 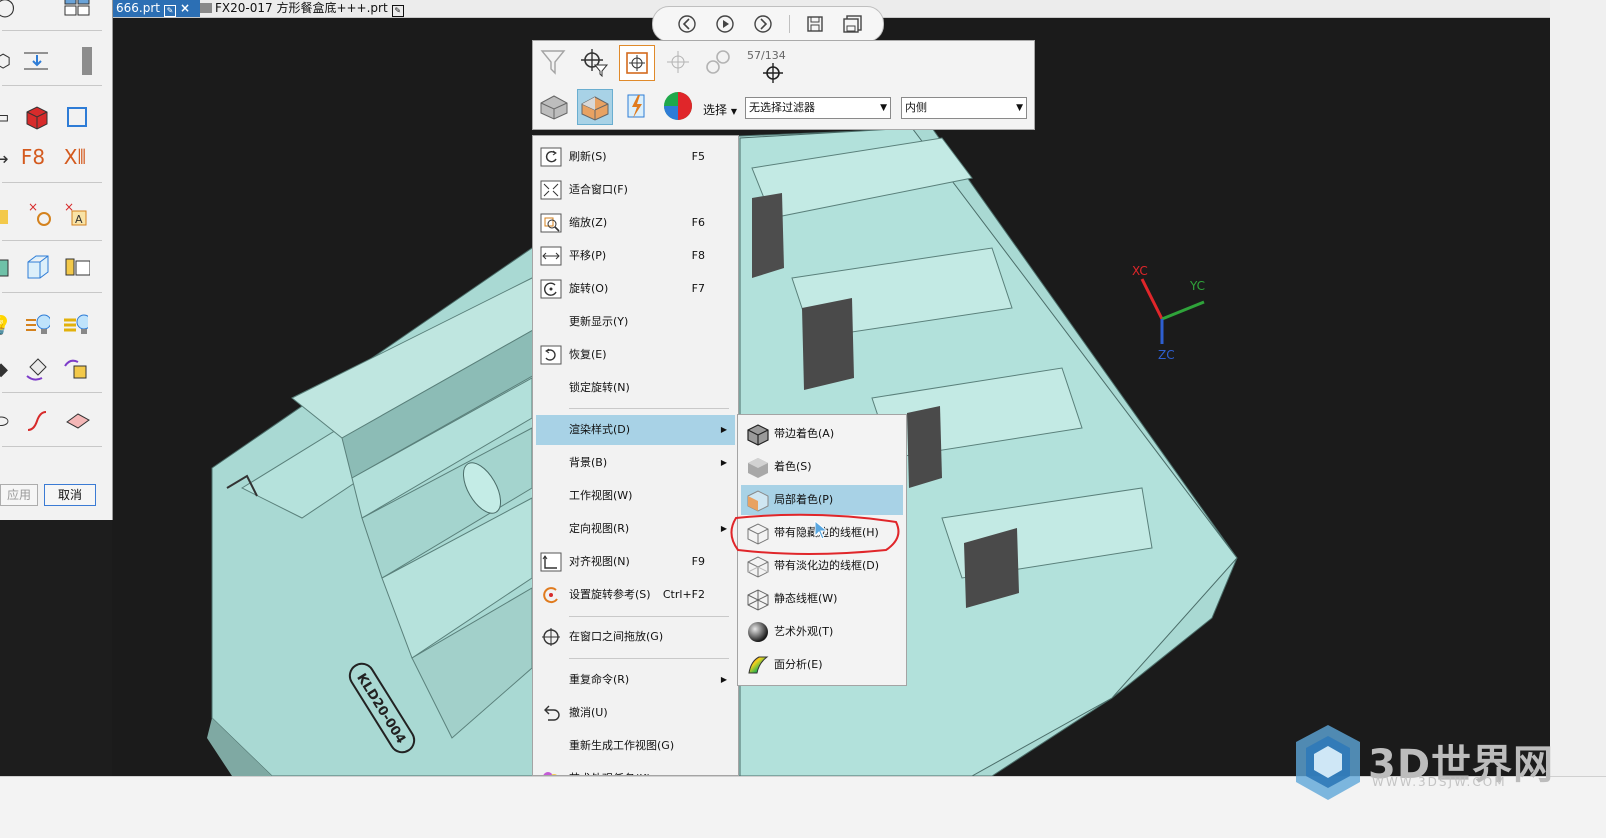 I want to click on close-icon: ×, so click(x=185, y=8).